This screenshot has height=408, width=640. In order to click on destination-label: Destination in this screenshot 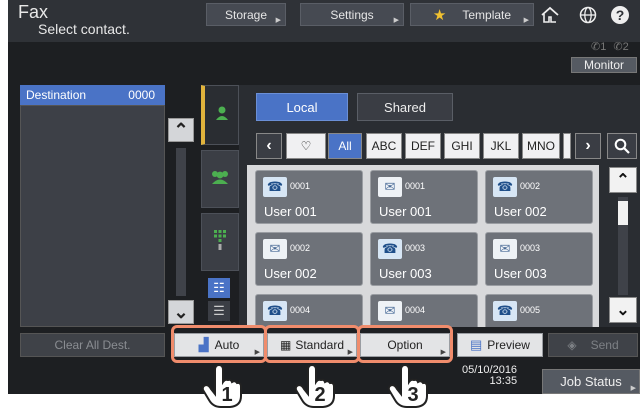, I will do `click(56, 95)`.